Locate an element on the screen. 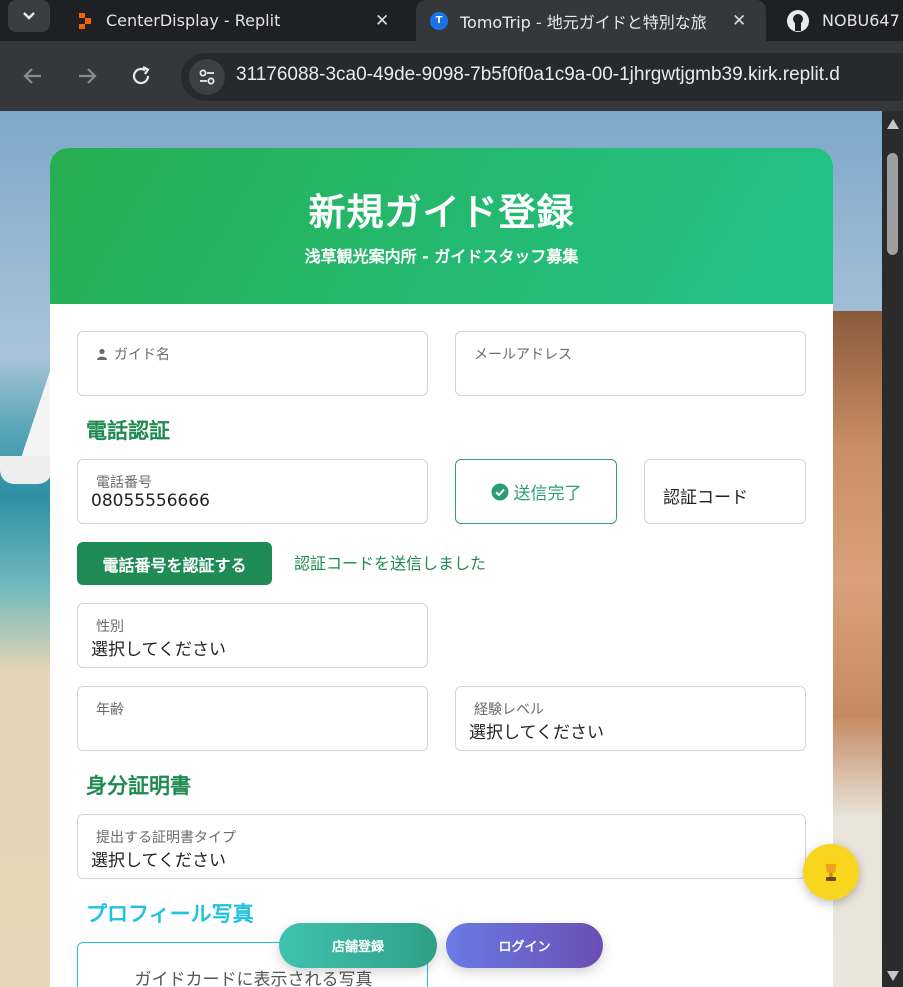 The width and height of the screenshot is (903, 987). chevron-down-icon is located at coordinates (29, 16).